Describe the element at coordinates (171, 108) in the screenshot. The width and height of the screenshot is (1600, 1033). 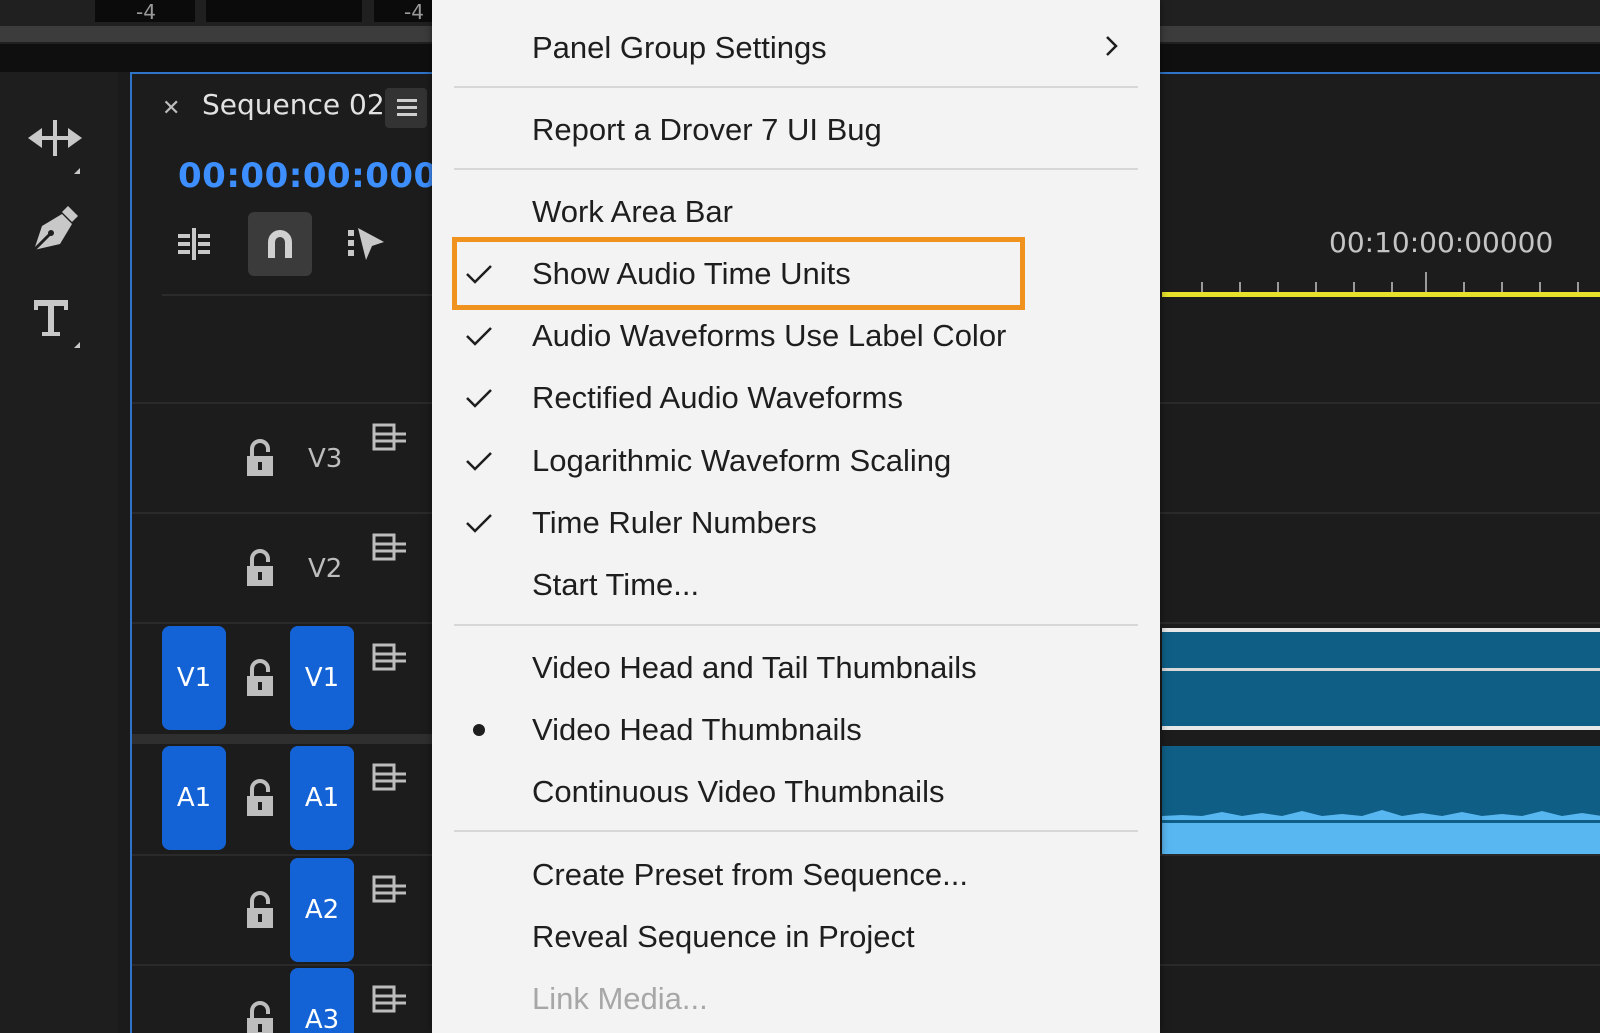
I see `tab-close-icon: ✕` at that location.